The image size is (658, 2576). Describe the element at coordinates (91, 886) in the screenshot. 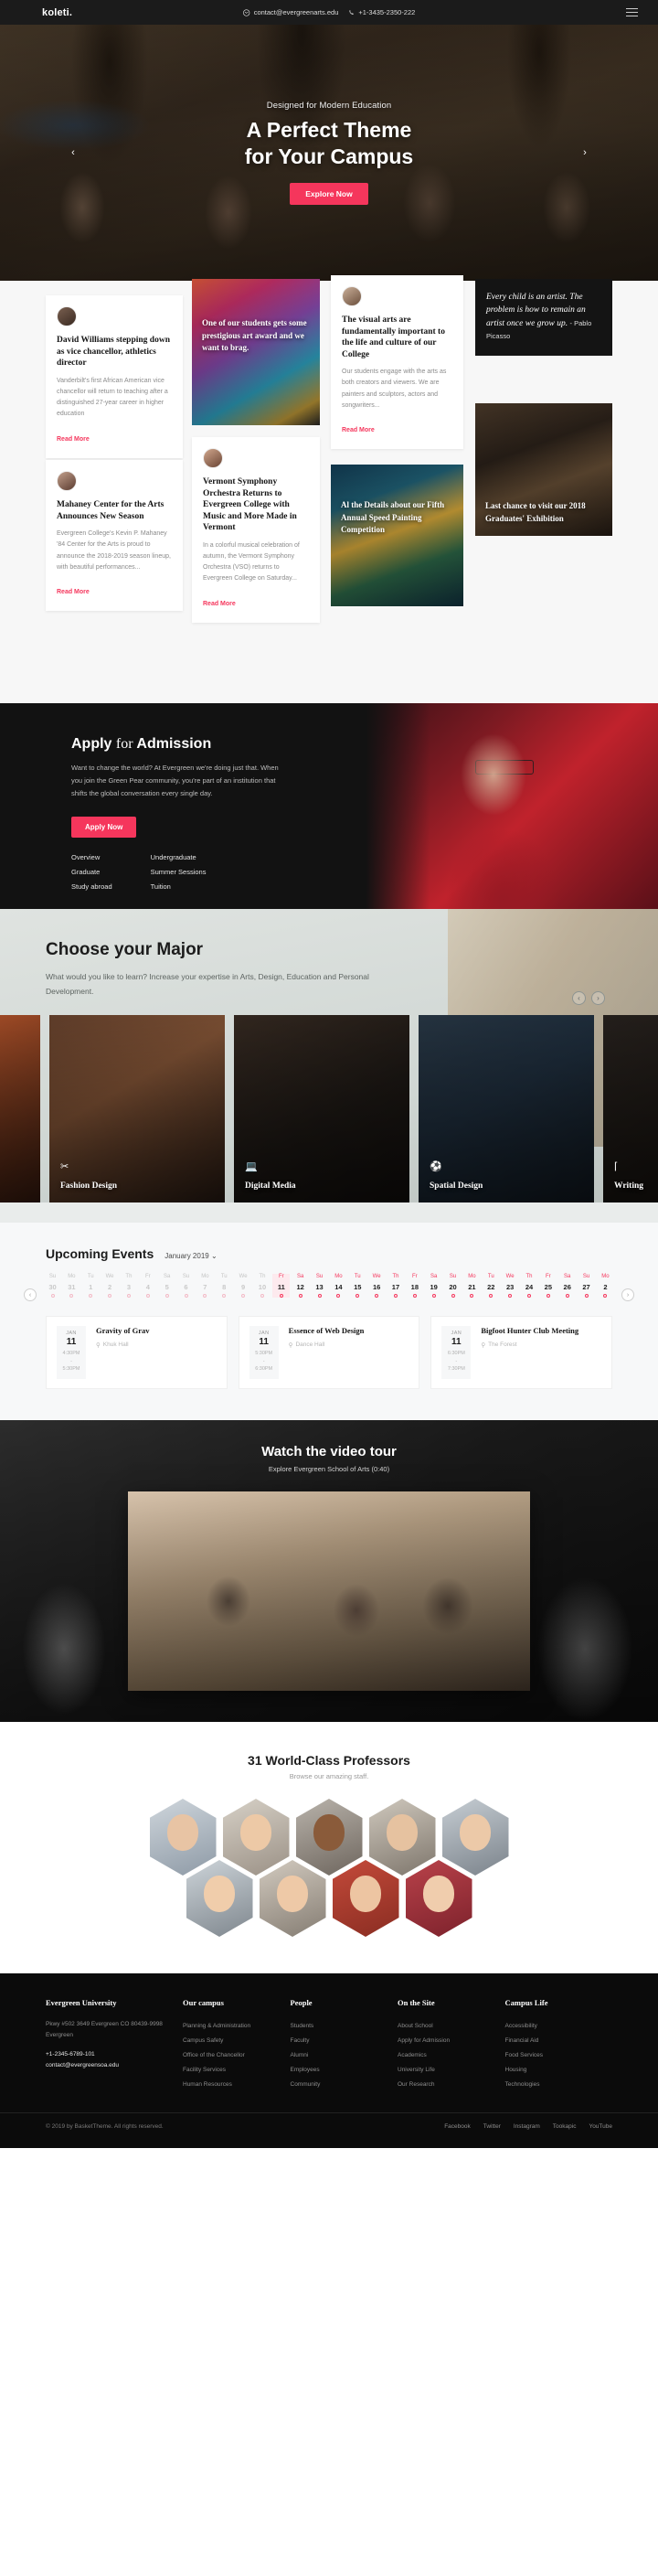

I see `admission-link-study-abroad: Study abroad` at that location.